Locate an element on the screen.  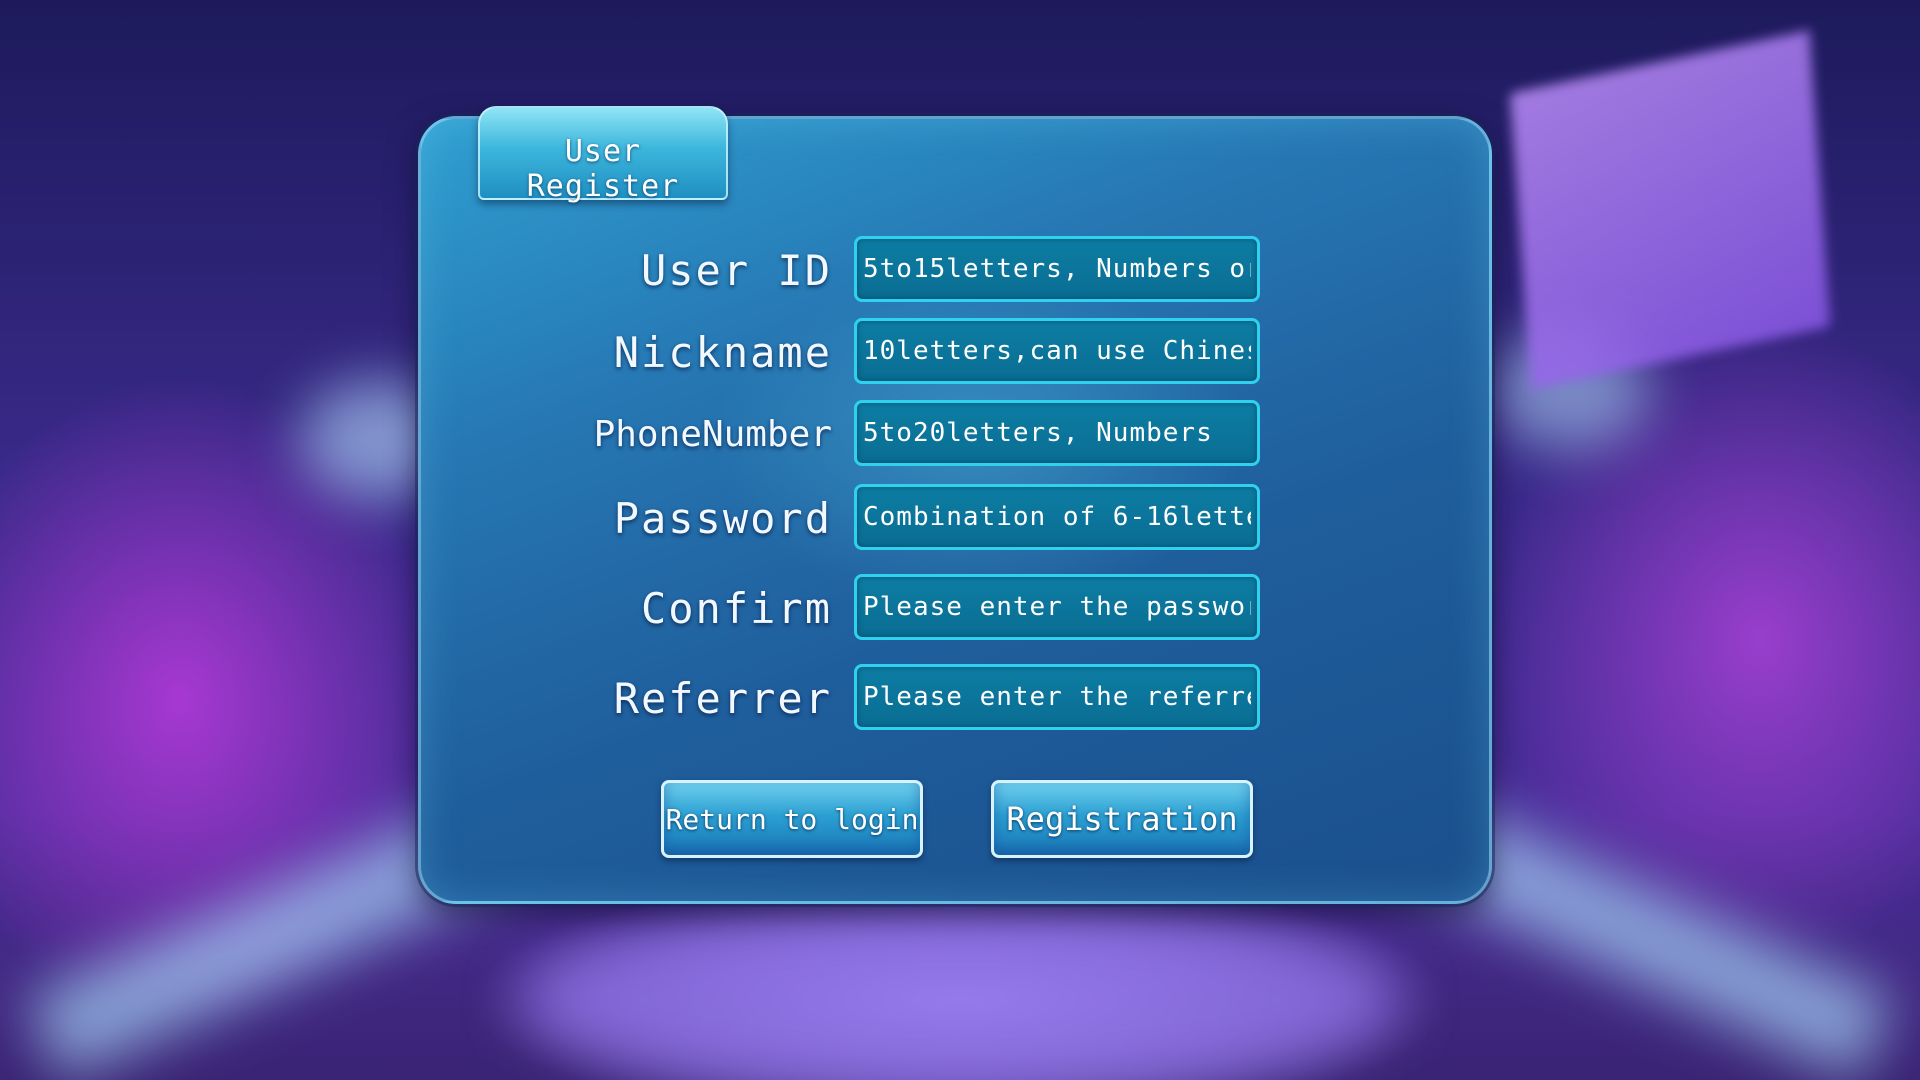
return-to-login-button: Return to login is located at coordinates (792, 819).